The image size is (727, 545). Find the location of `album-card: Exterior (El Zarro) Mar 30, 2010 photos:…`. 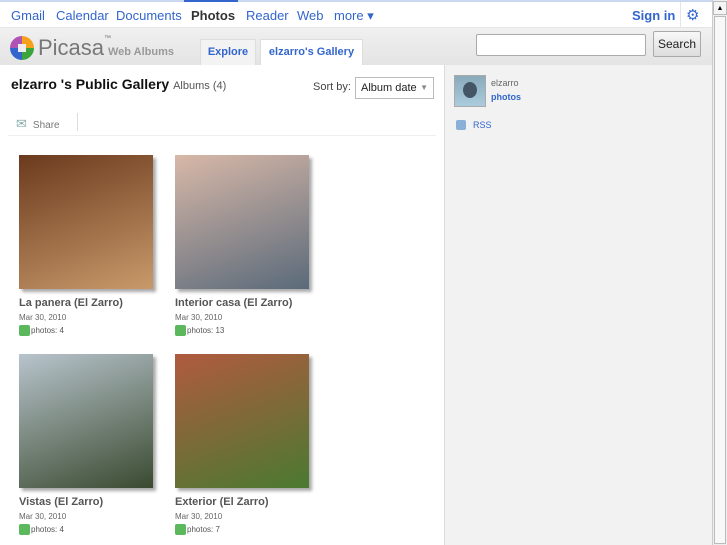

album-card: Exterior (El Zarro) Mar 30, 2010 photos:… is located at coordinates (250, 444).